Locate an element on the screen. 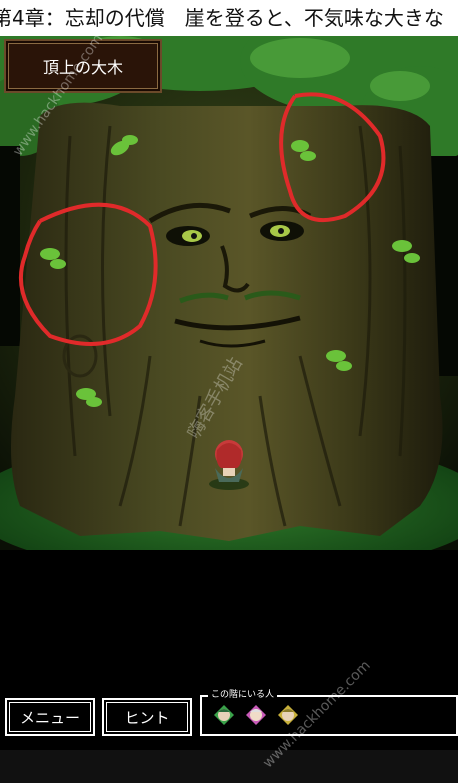 The width and height of the screenshot is (458, 783). menu-button-label: メニュー is located at coordinates (49, 717).